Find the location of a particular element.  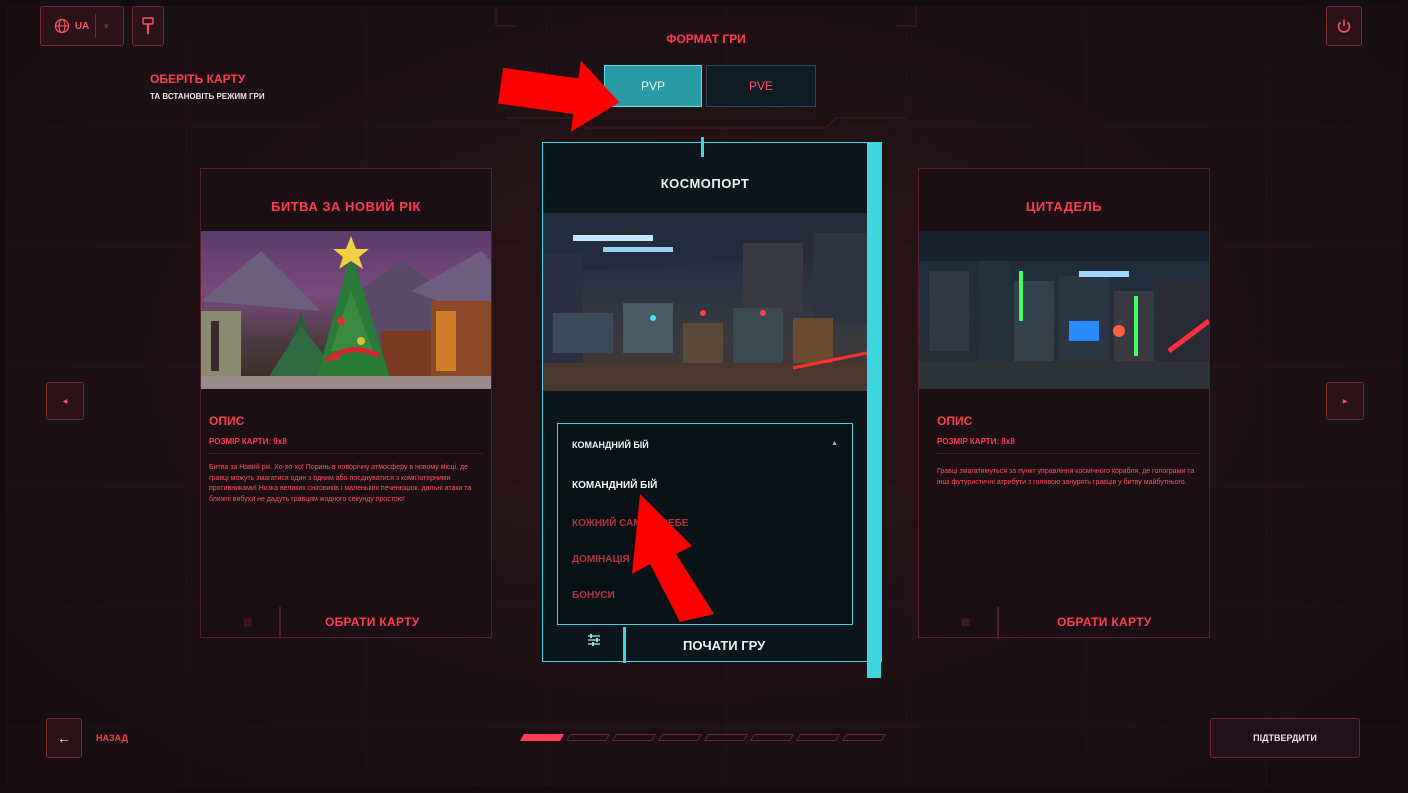

sliders-icon is located at coordinates (594, 642).